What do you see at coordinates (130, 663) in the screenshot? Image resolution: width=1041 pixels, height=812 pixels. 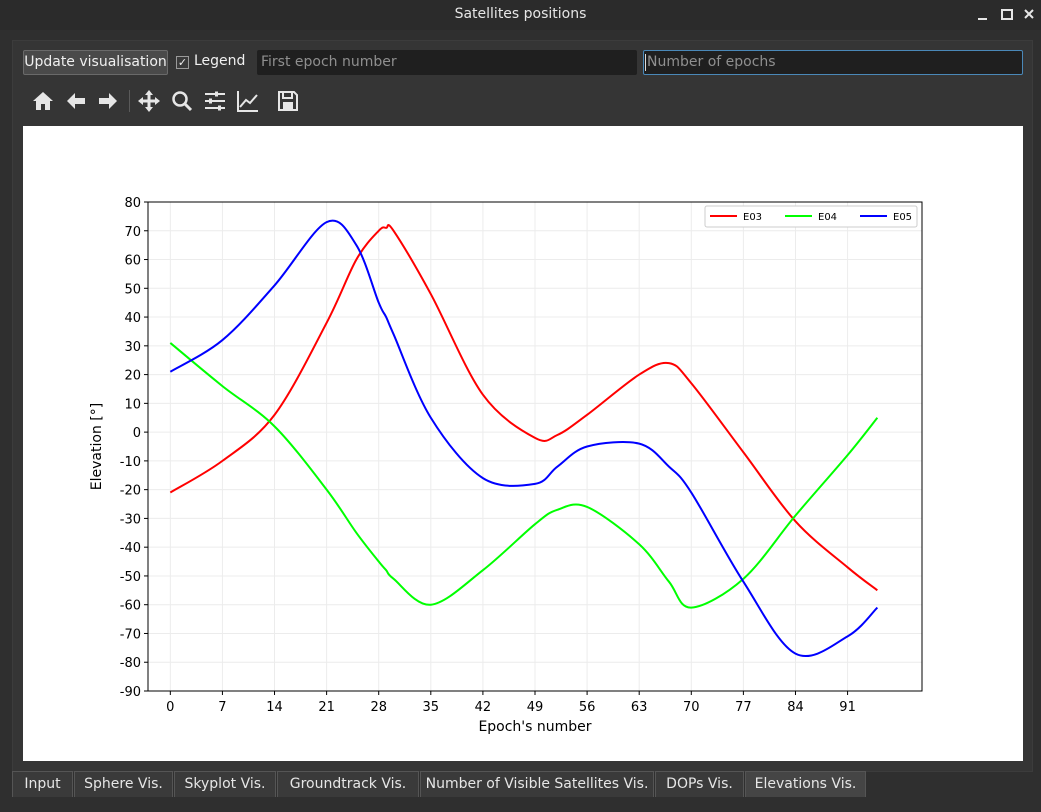 I see `y-tick-label: -80` at bounding box center [130, 663].